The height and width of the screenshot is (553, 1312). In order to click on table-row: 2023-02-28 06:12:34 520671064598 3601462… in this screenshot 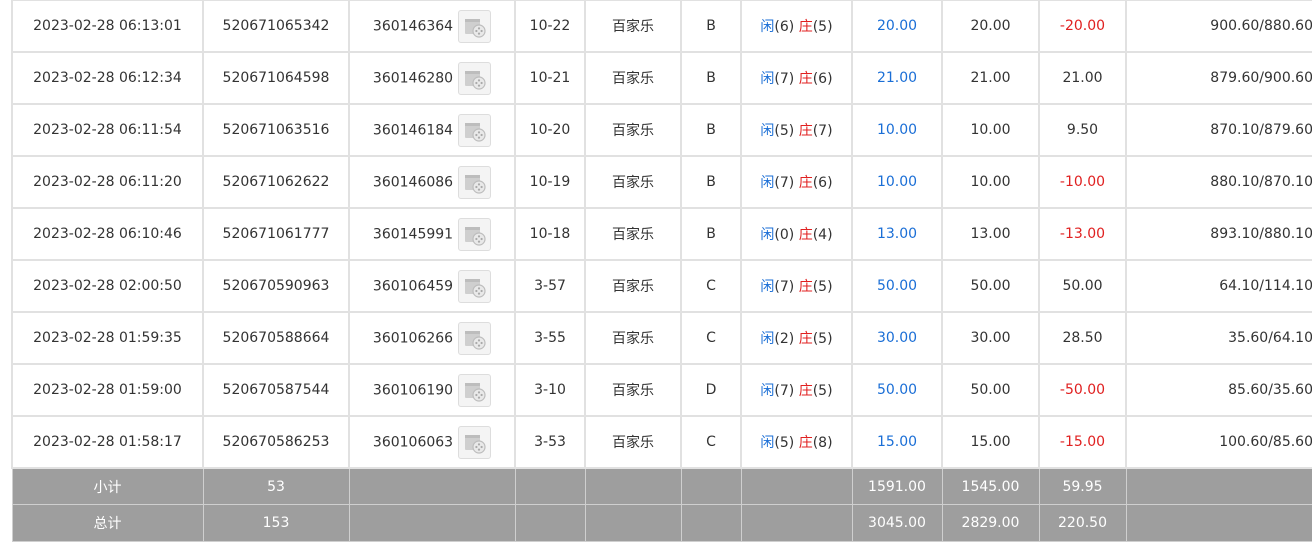, I will do `click(661, 78)`.